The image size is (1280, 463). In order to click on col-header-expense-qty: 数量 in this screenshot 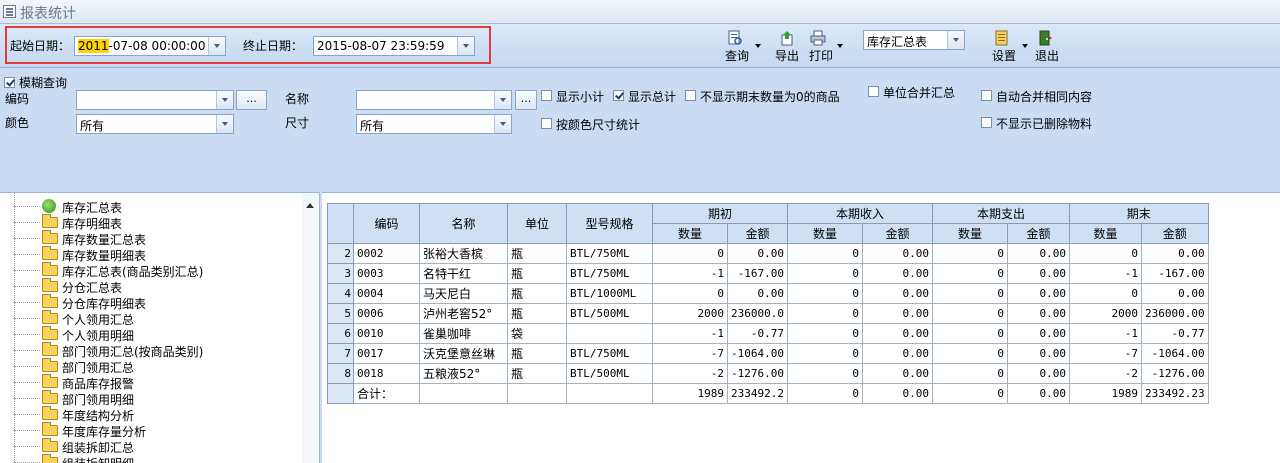, I will do `click(970, 233)`.